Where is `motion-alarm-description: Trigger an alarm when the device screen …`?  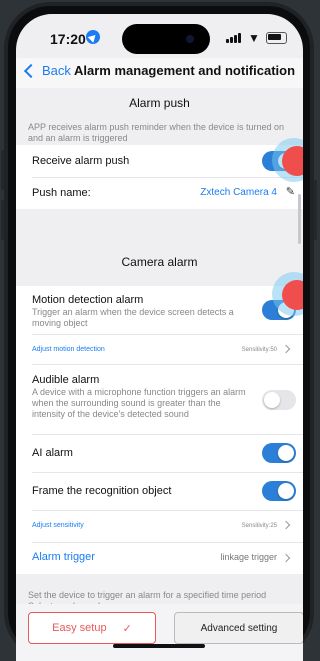
motion-alarm-description: Trigger an alarm when the device screen … is located at coordinates (133, 317).